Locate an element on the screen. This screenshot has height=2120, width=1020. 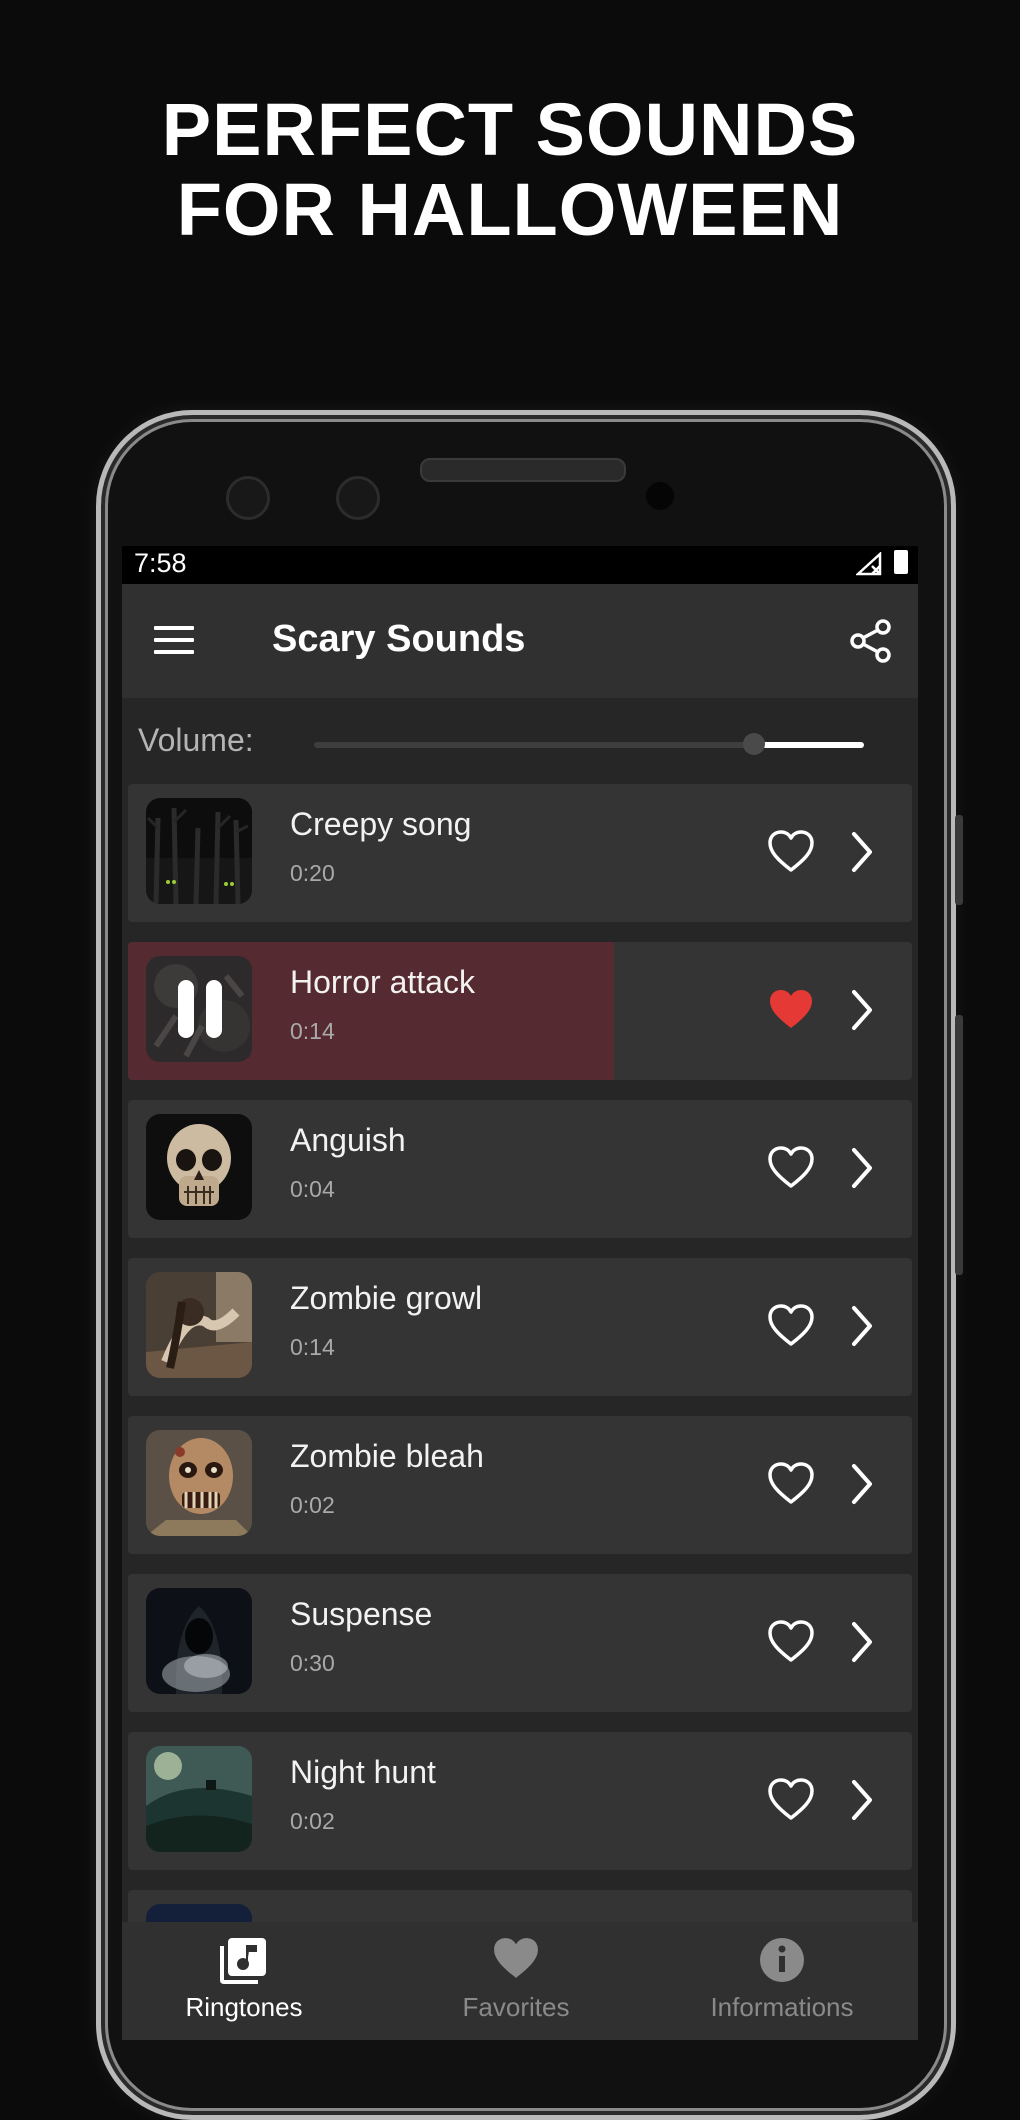
share-icon is located at coordinates (871, 641).